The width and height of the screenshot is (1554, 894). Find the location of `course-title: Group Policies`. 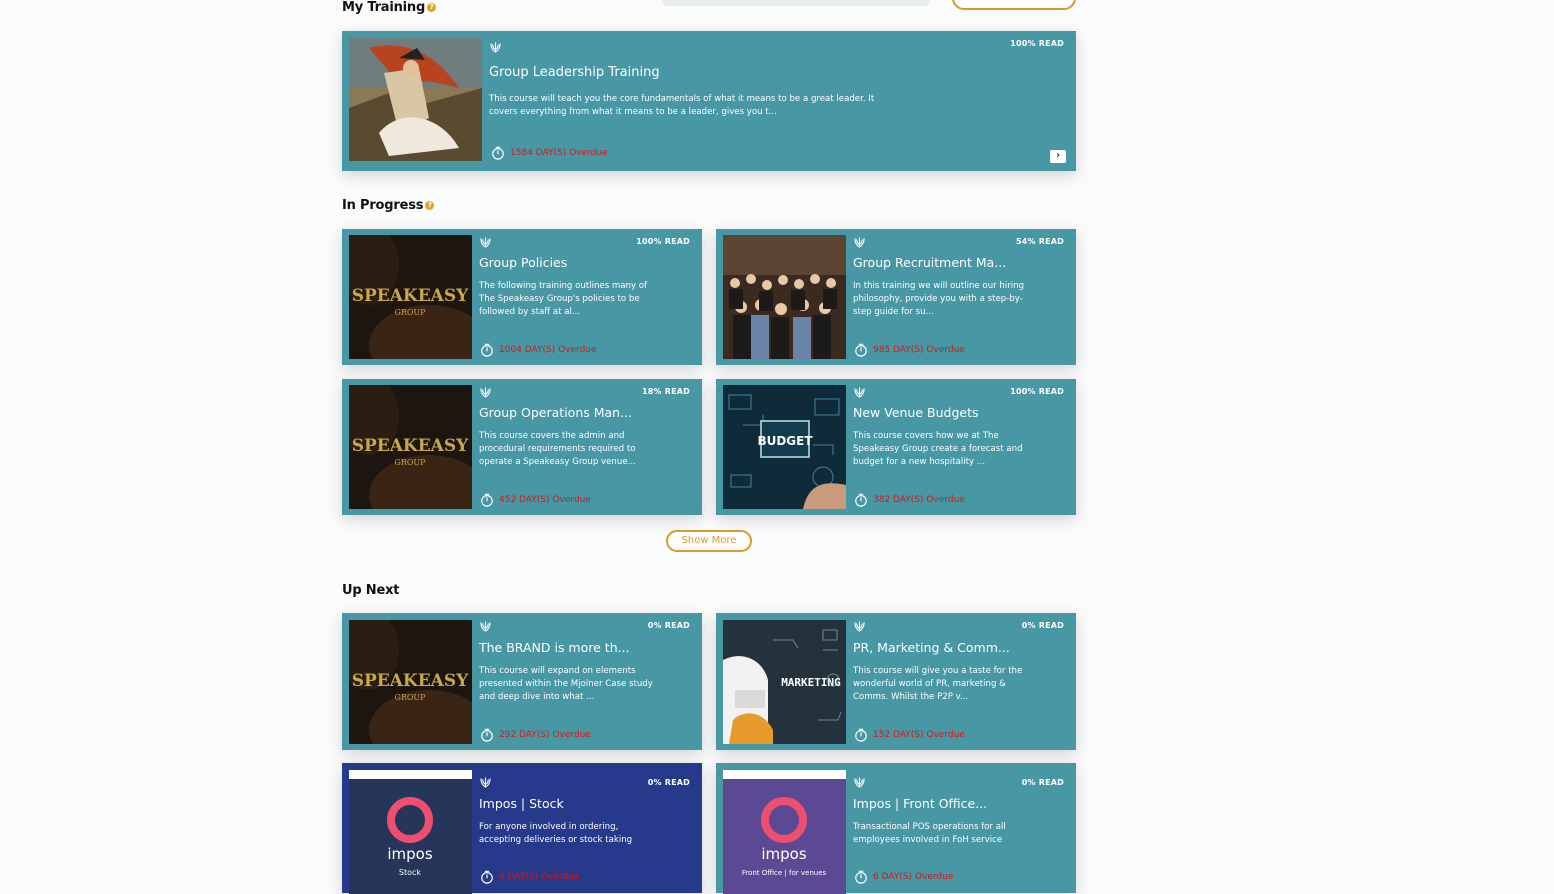

course-title: Group Policies is located at coordinates (523, 262).